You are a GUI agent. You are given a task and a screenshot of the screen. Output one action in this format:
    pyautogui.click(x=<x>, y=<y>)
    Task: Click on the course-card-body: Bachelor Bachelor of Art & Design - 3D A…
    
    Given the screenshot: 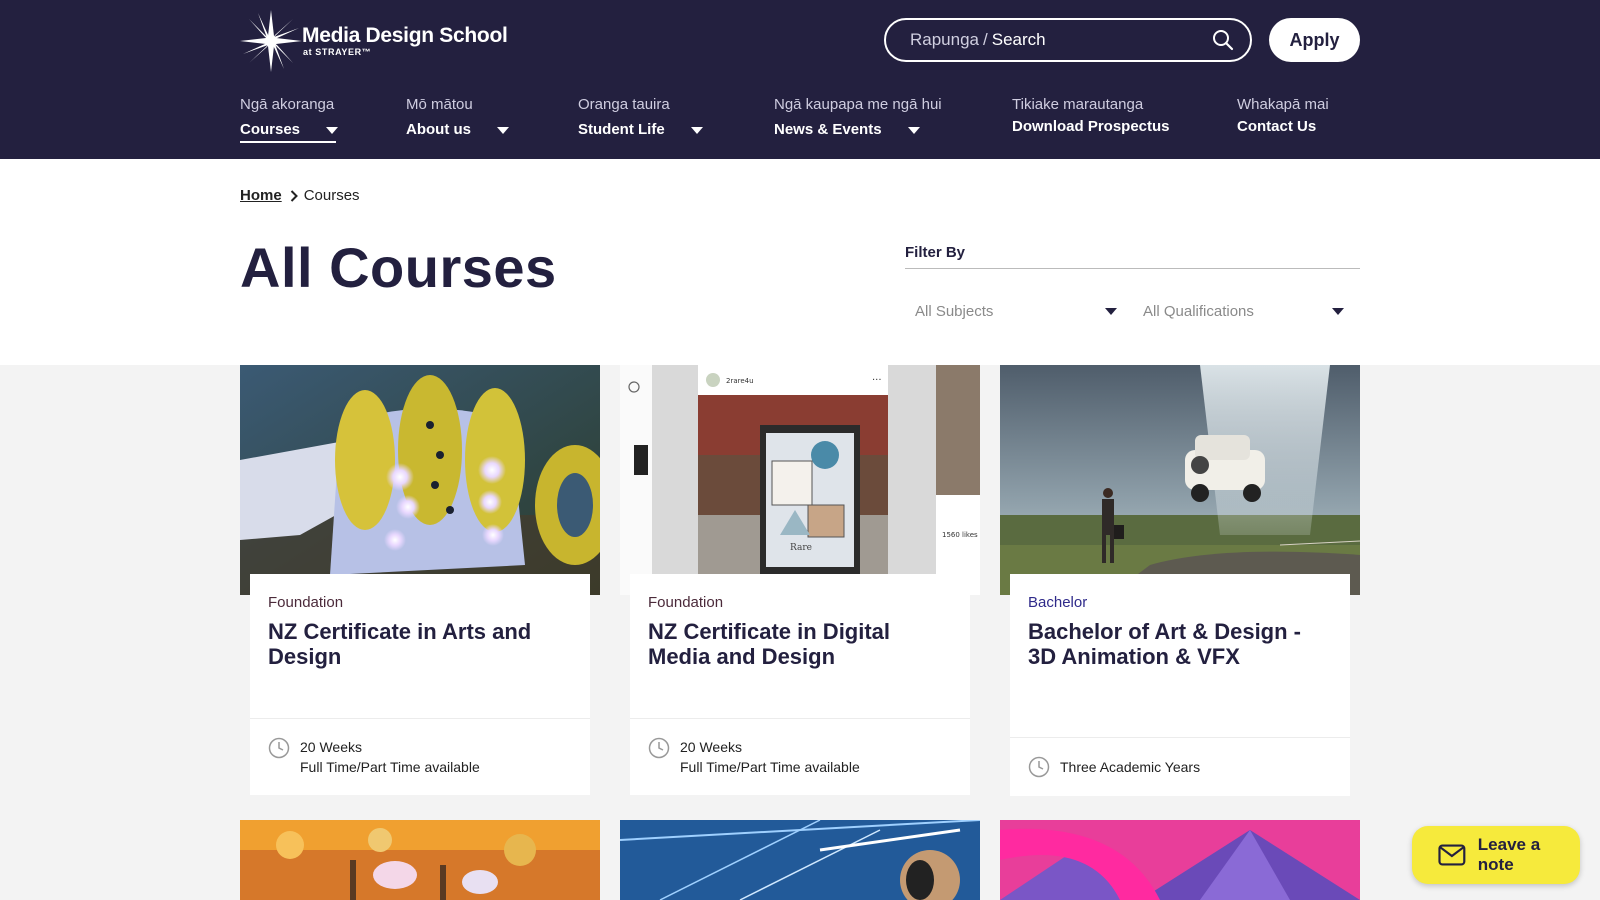 What is the action you would take?
    pyautogui.click(x=1180, y=685)
    